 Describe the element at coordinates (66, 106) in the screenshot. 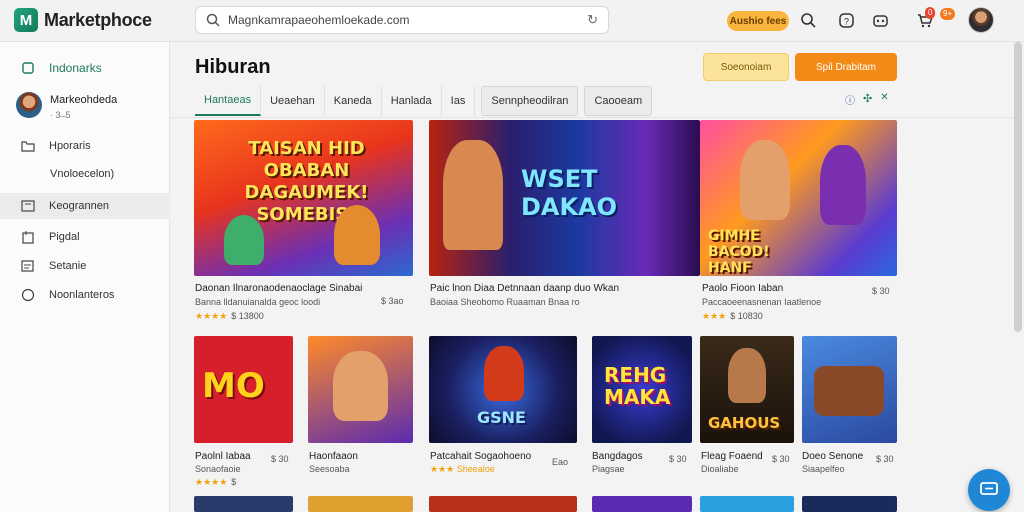

I see `profile-block: Markeohdeda · 3 ̶ 5` at that location.